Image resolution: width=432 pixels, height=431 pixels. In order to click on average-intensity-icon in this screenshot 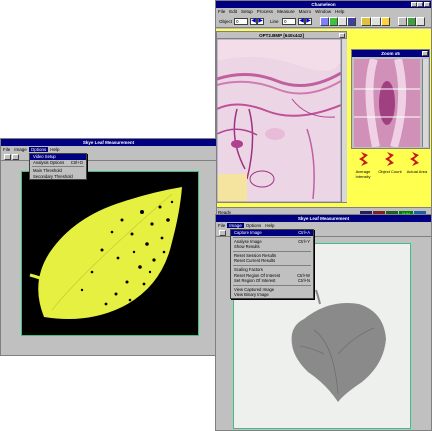, I will do `click(364, 159)`.